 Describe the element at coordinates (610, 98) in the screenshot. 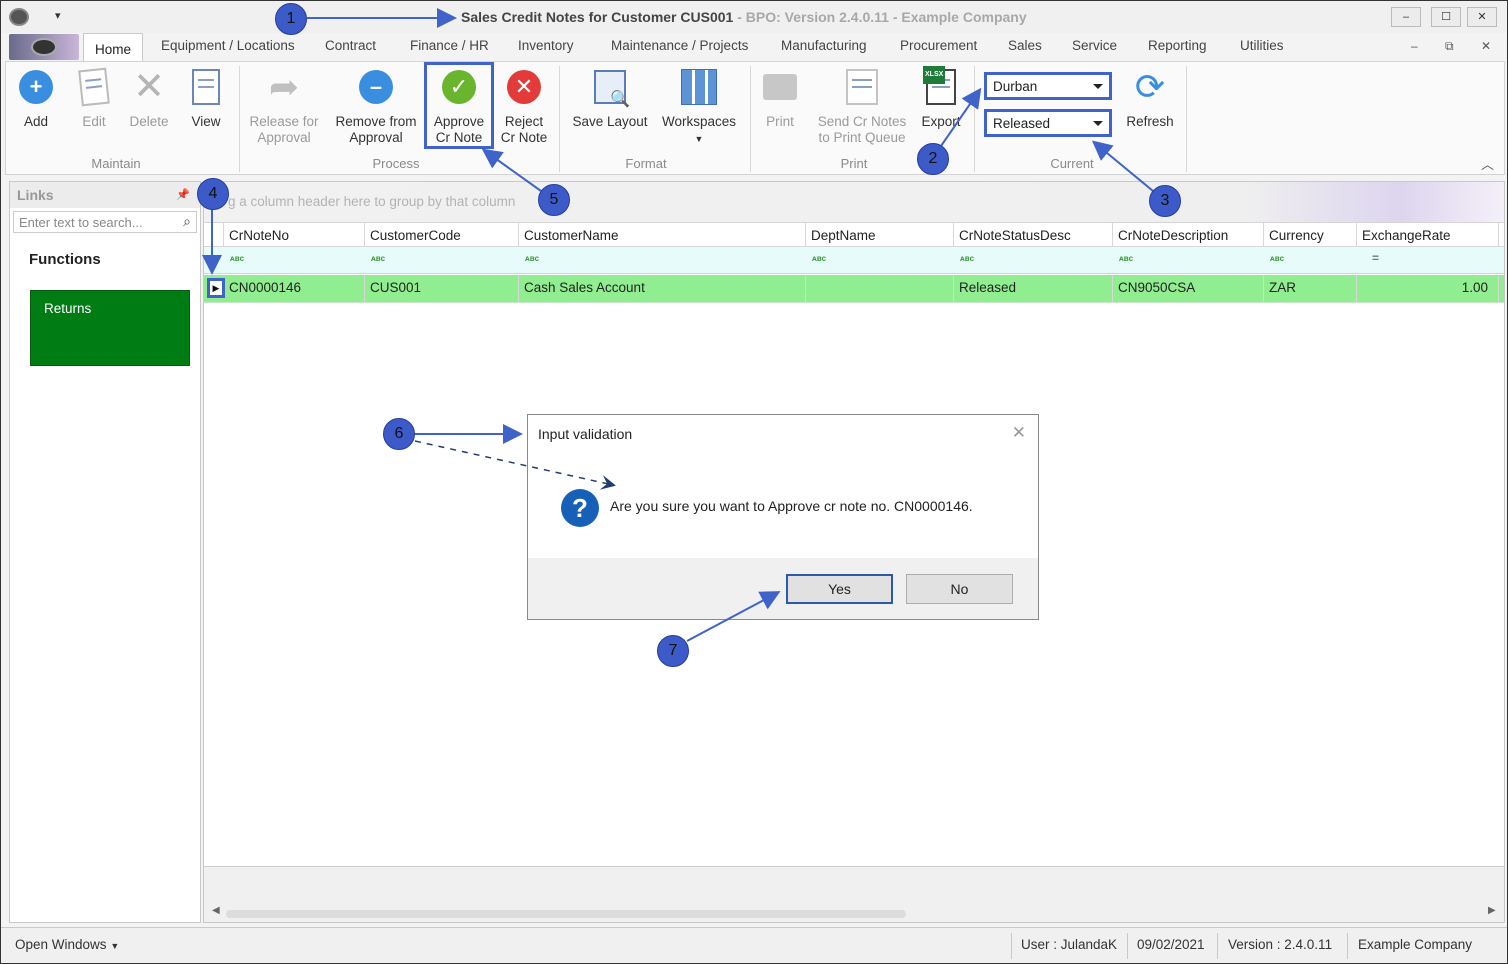

I see `save-layout-button: 🔍 Save Layout` at that location.